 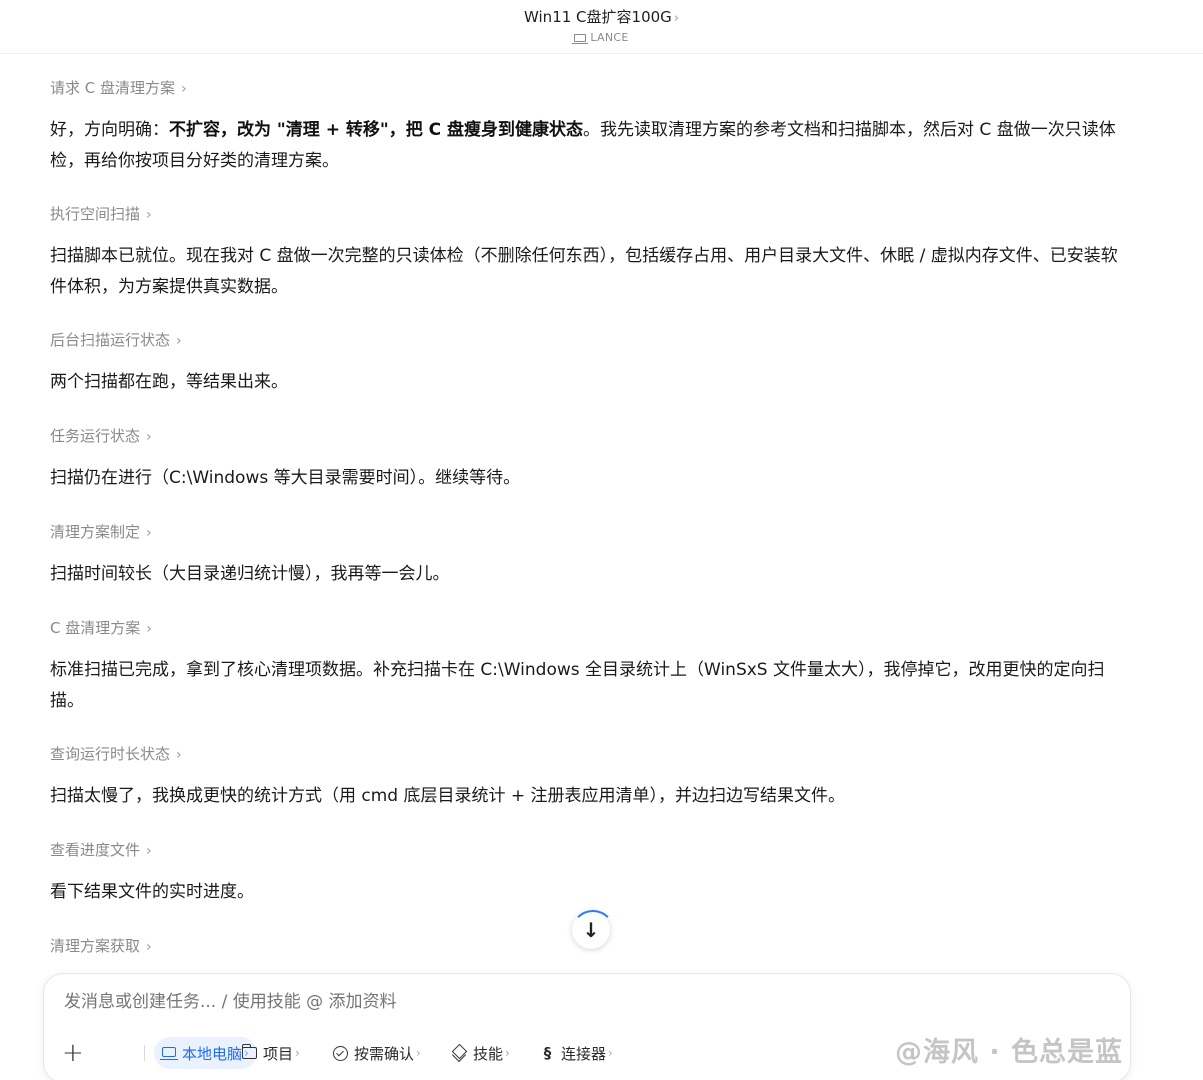 I want to click on step-label: 后台扫描运行状态, so click(x=110, y=340).